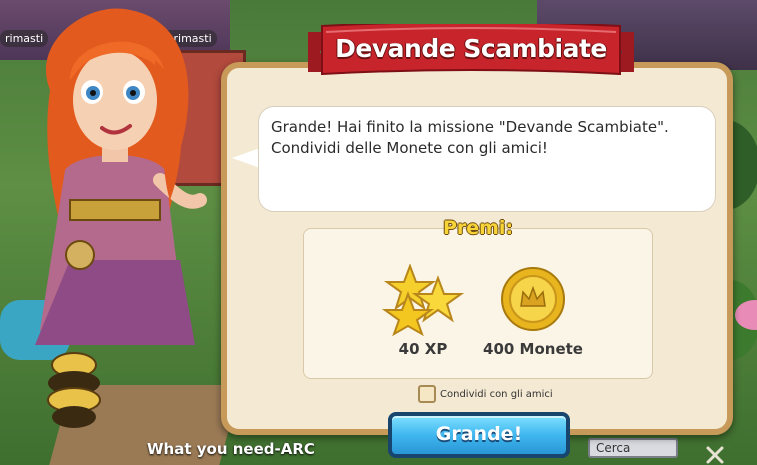  What do you see at coordinates (427, 394) in the screenshot?
I see `share-checkbox` at bounding box center [427, 394].